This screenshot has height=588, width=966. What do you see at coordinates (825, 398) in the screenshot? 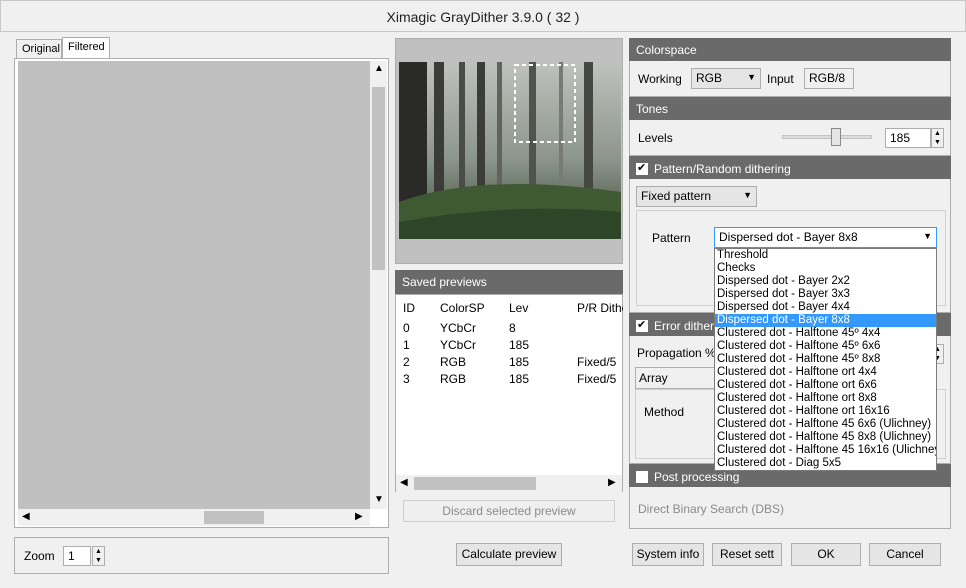
I see `pattern-option: Clustered dot - Halftone ort 8x8` at bounding box center [825, 398].